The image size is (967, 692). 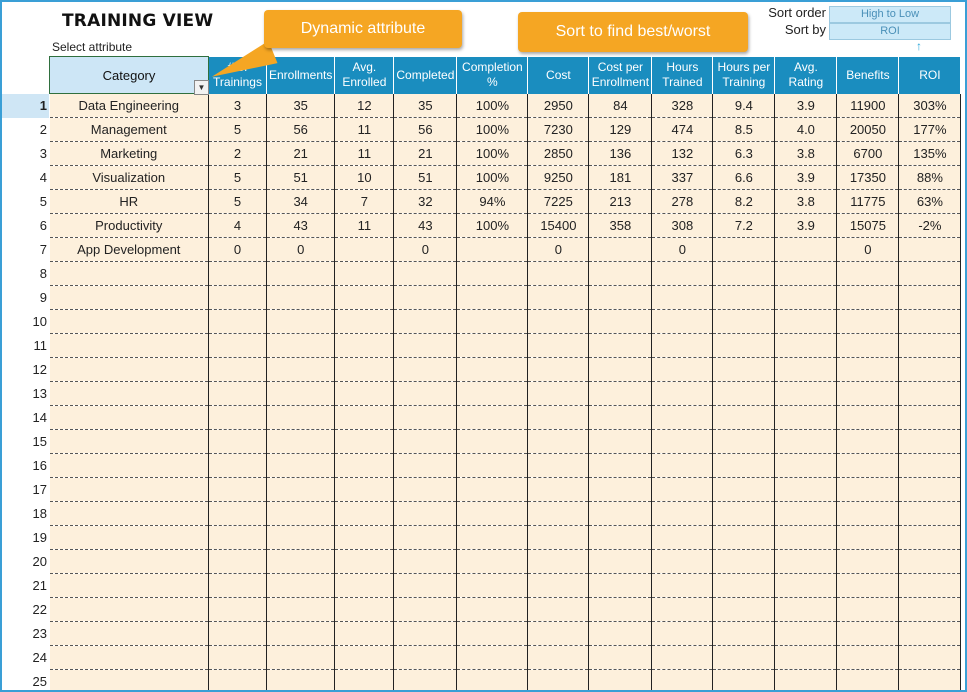 I want to click on table-cell: 56, so click(x=301, y=129).